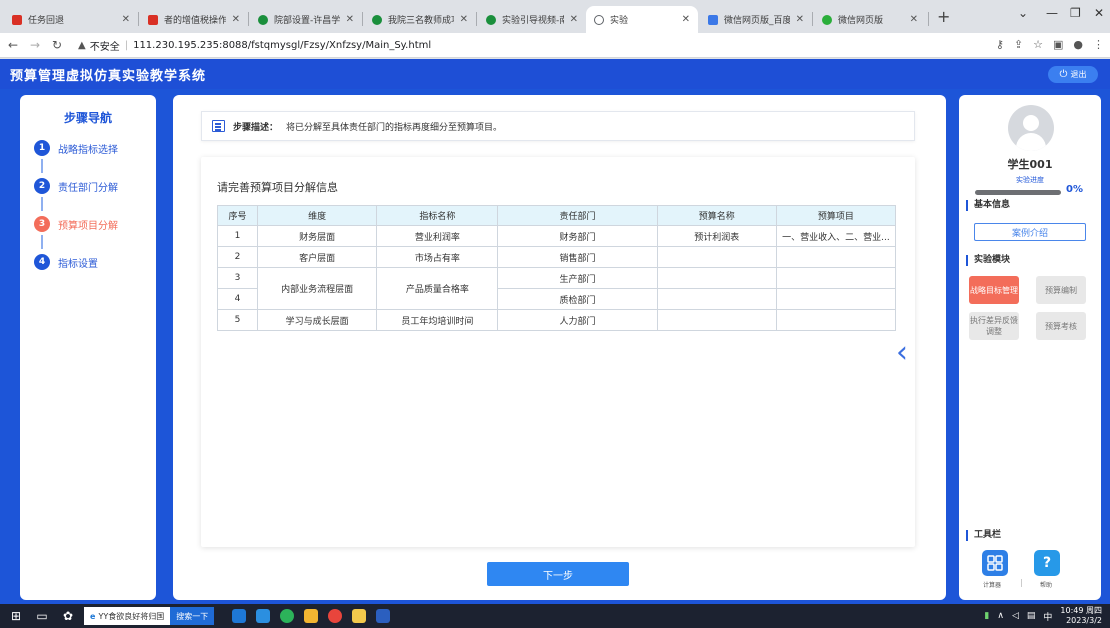 The image size is (1110, 628). Describe the element at coordinates (420, 19) in the screenshot. I see `browser-tab: 我院三名教师成功 ✕` at that location.